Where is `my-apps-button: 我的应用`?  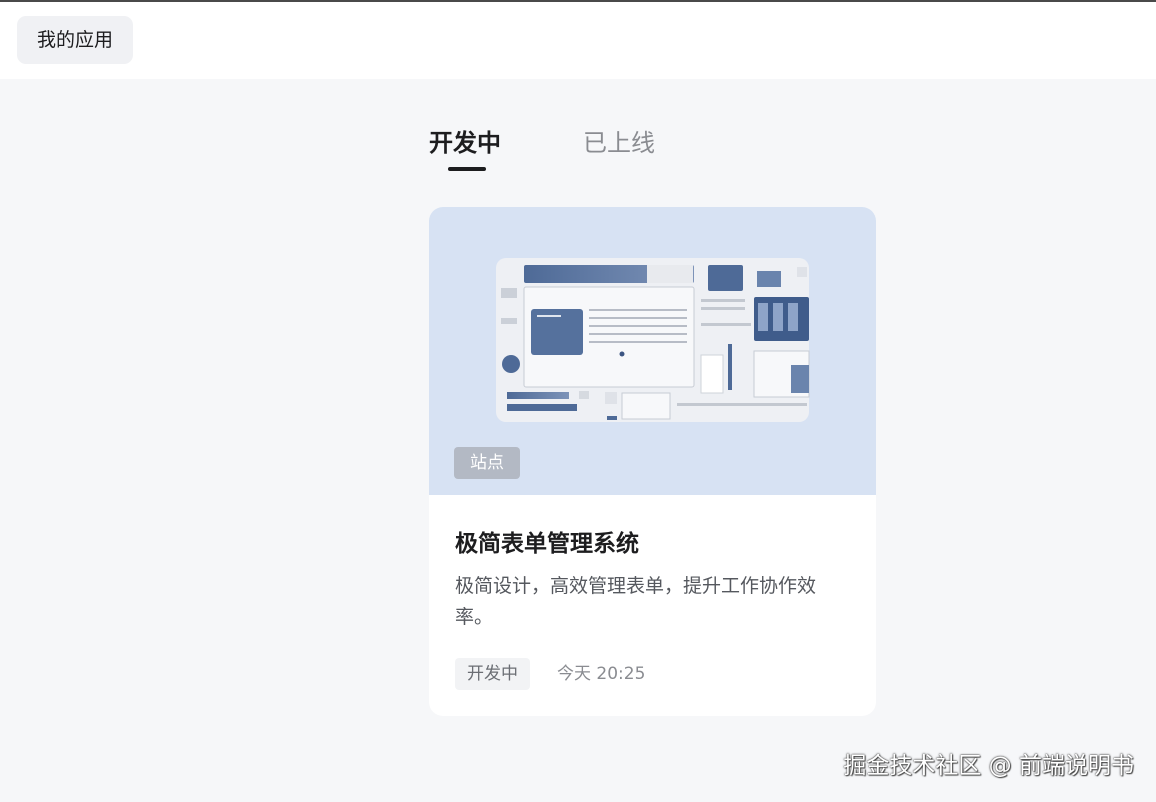
my-apps-button: 我的应用 is located at coordinates (75, 40).